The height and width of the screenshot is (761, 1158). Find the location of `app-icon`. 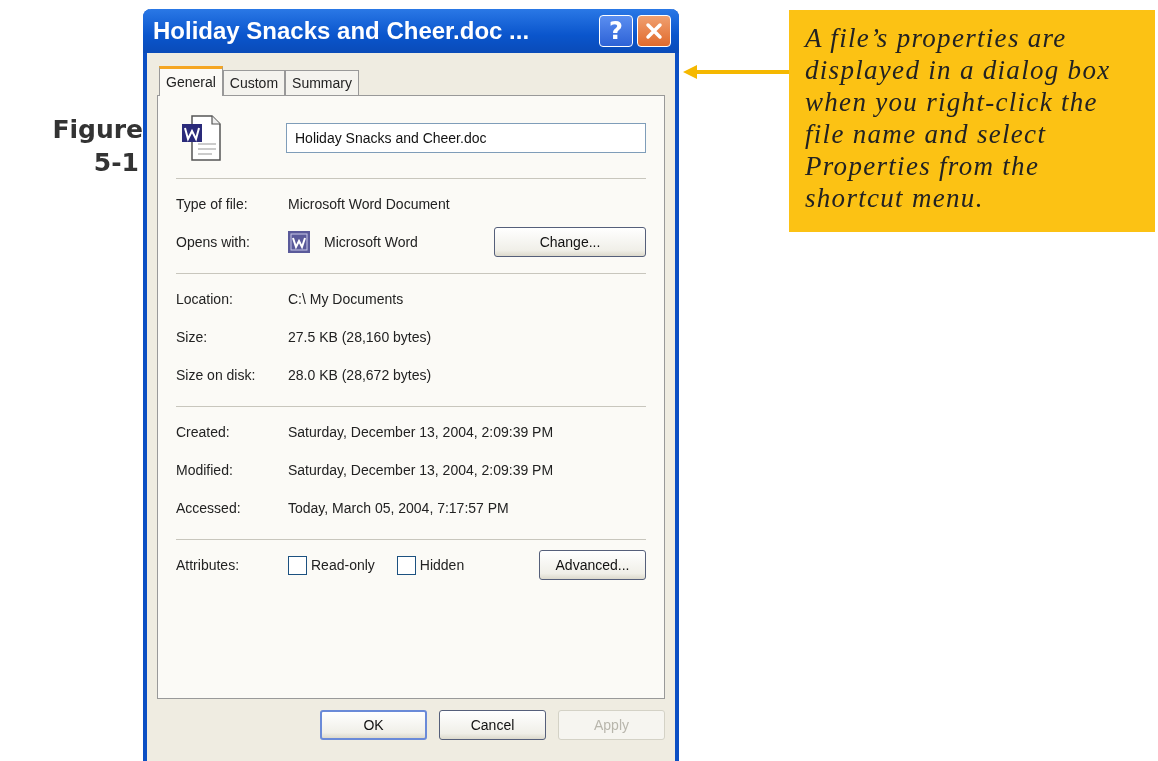

app-icon is located at coordinates (299, 242).